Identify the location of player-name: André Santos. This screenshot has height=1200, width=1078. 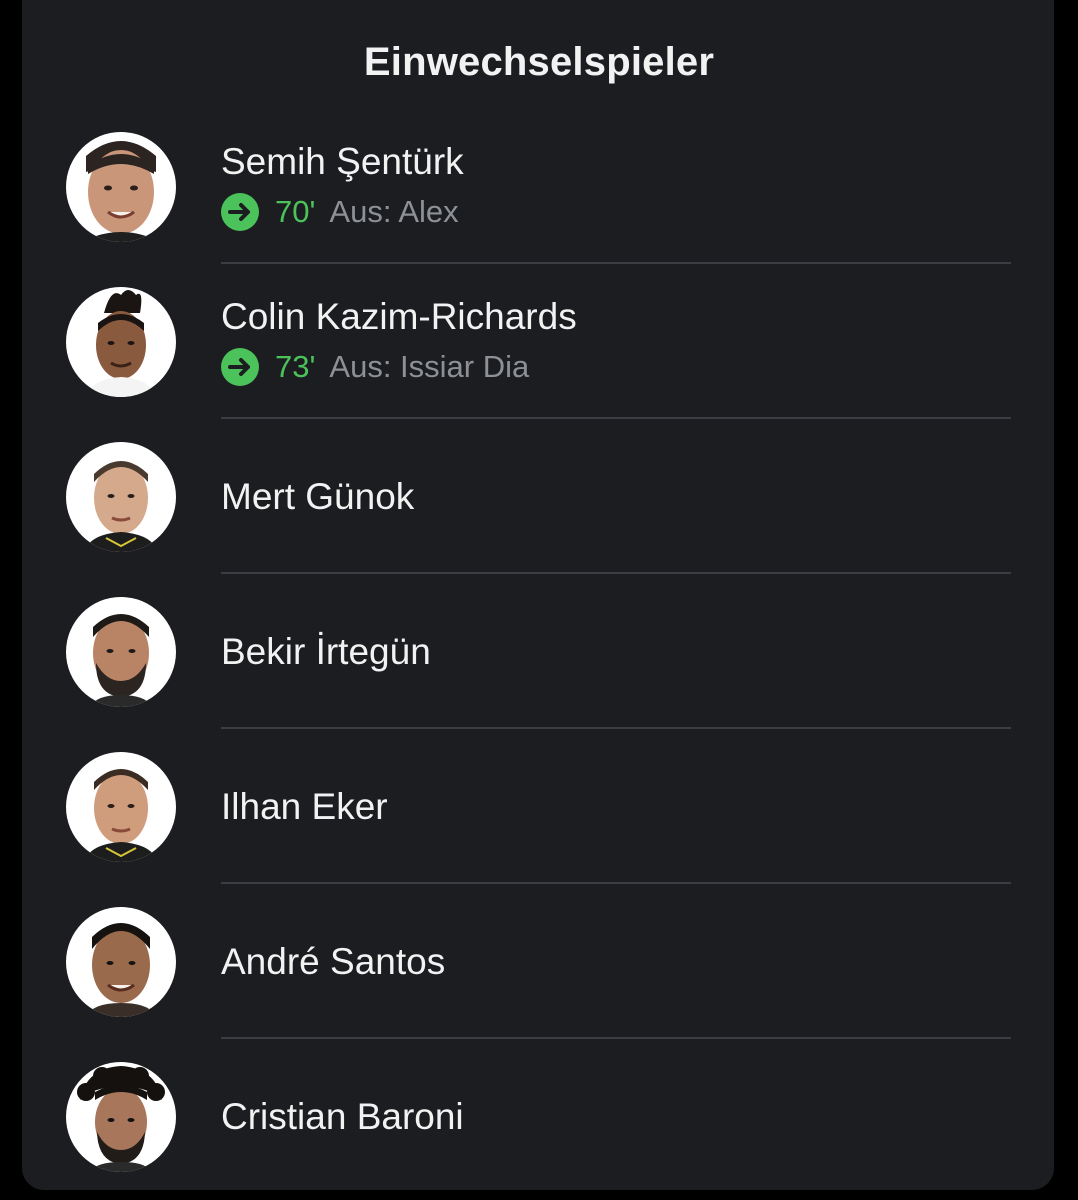
(333, 961).